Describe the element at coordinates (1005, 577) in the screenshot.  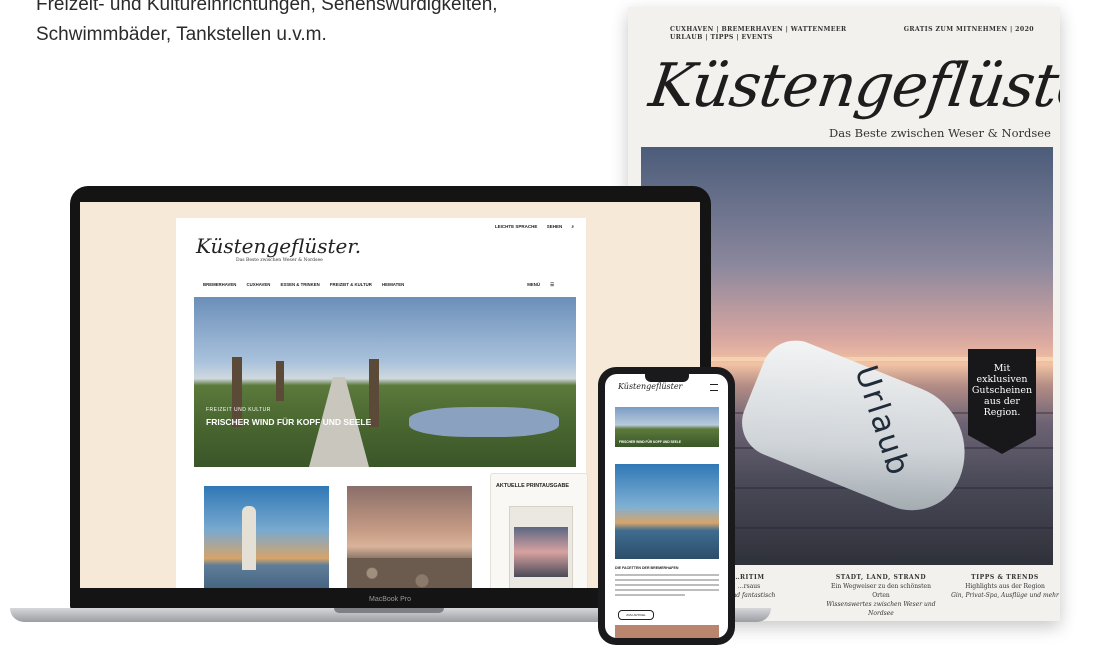
I see `column-title: TIPPS & TRENDS` at that location.